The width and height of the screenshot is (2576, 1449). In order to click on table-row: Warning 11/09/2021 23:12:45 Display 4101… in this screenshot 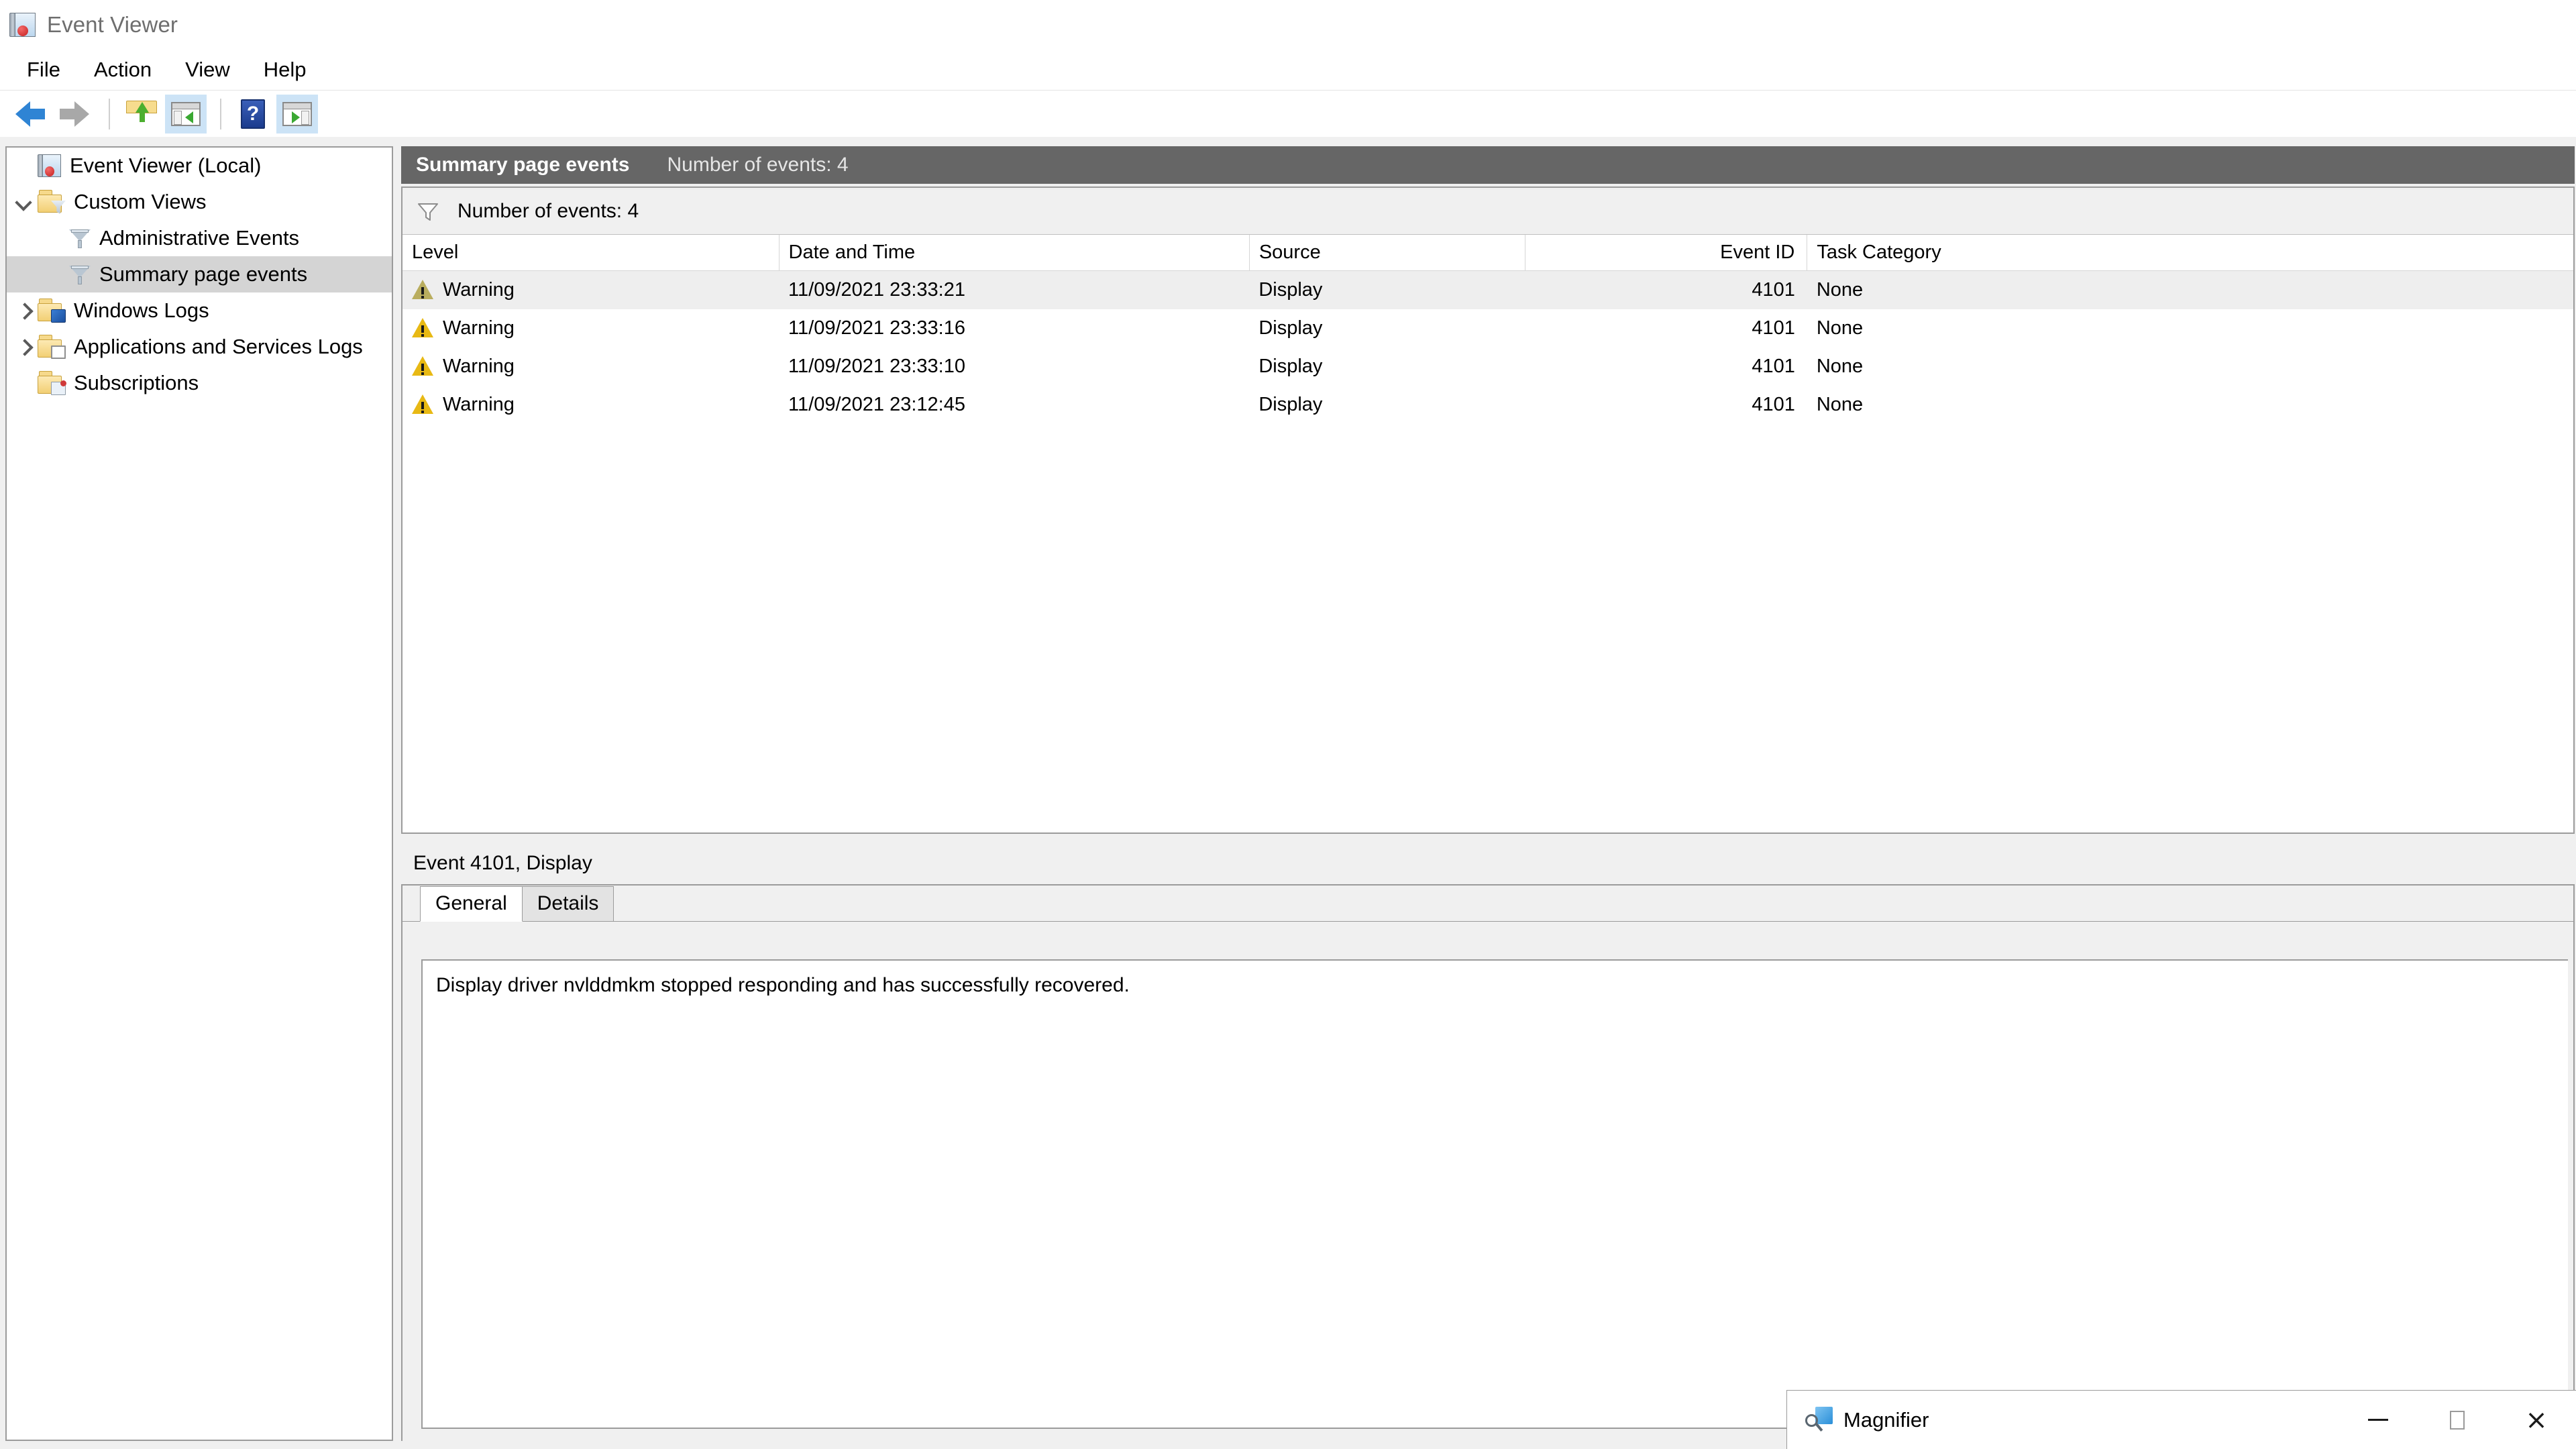, I will do `click(1487, 405)`.